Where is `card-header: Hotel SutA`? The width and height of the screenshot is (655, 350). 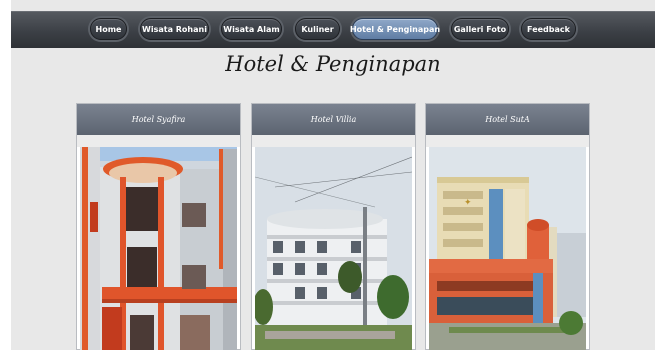
card-header: Hotel SutA is located at coordinates (507, 119).